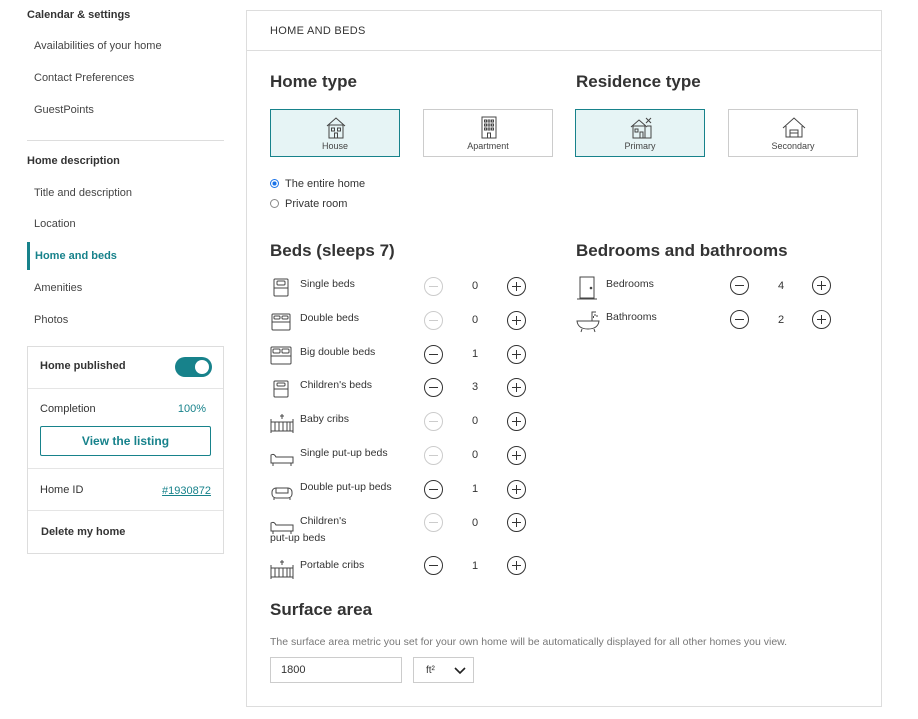 The image size is (918, 719). I want to click on home-type-house: House, so click(335, 133).